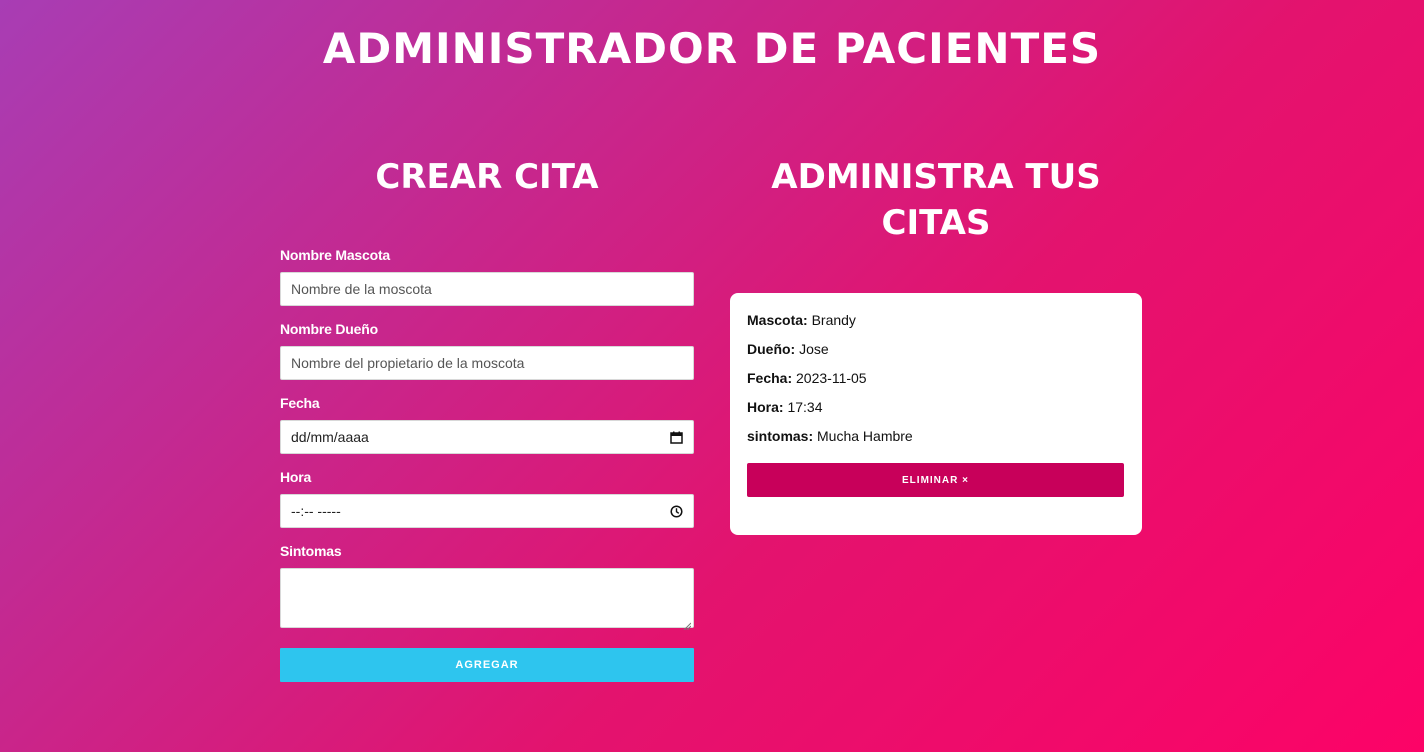 Image resolution: width=1424 pixels, height=752 pixels. Describe the element at coordinates (765, 407) in the screenshot. I see `time-label: Hora:` at that location.